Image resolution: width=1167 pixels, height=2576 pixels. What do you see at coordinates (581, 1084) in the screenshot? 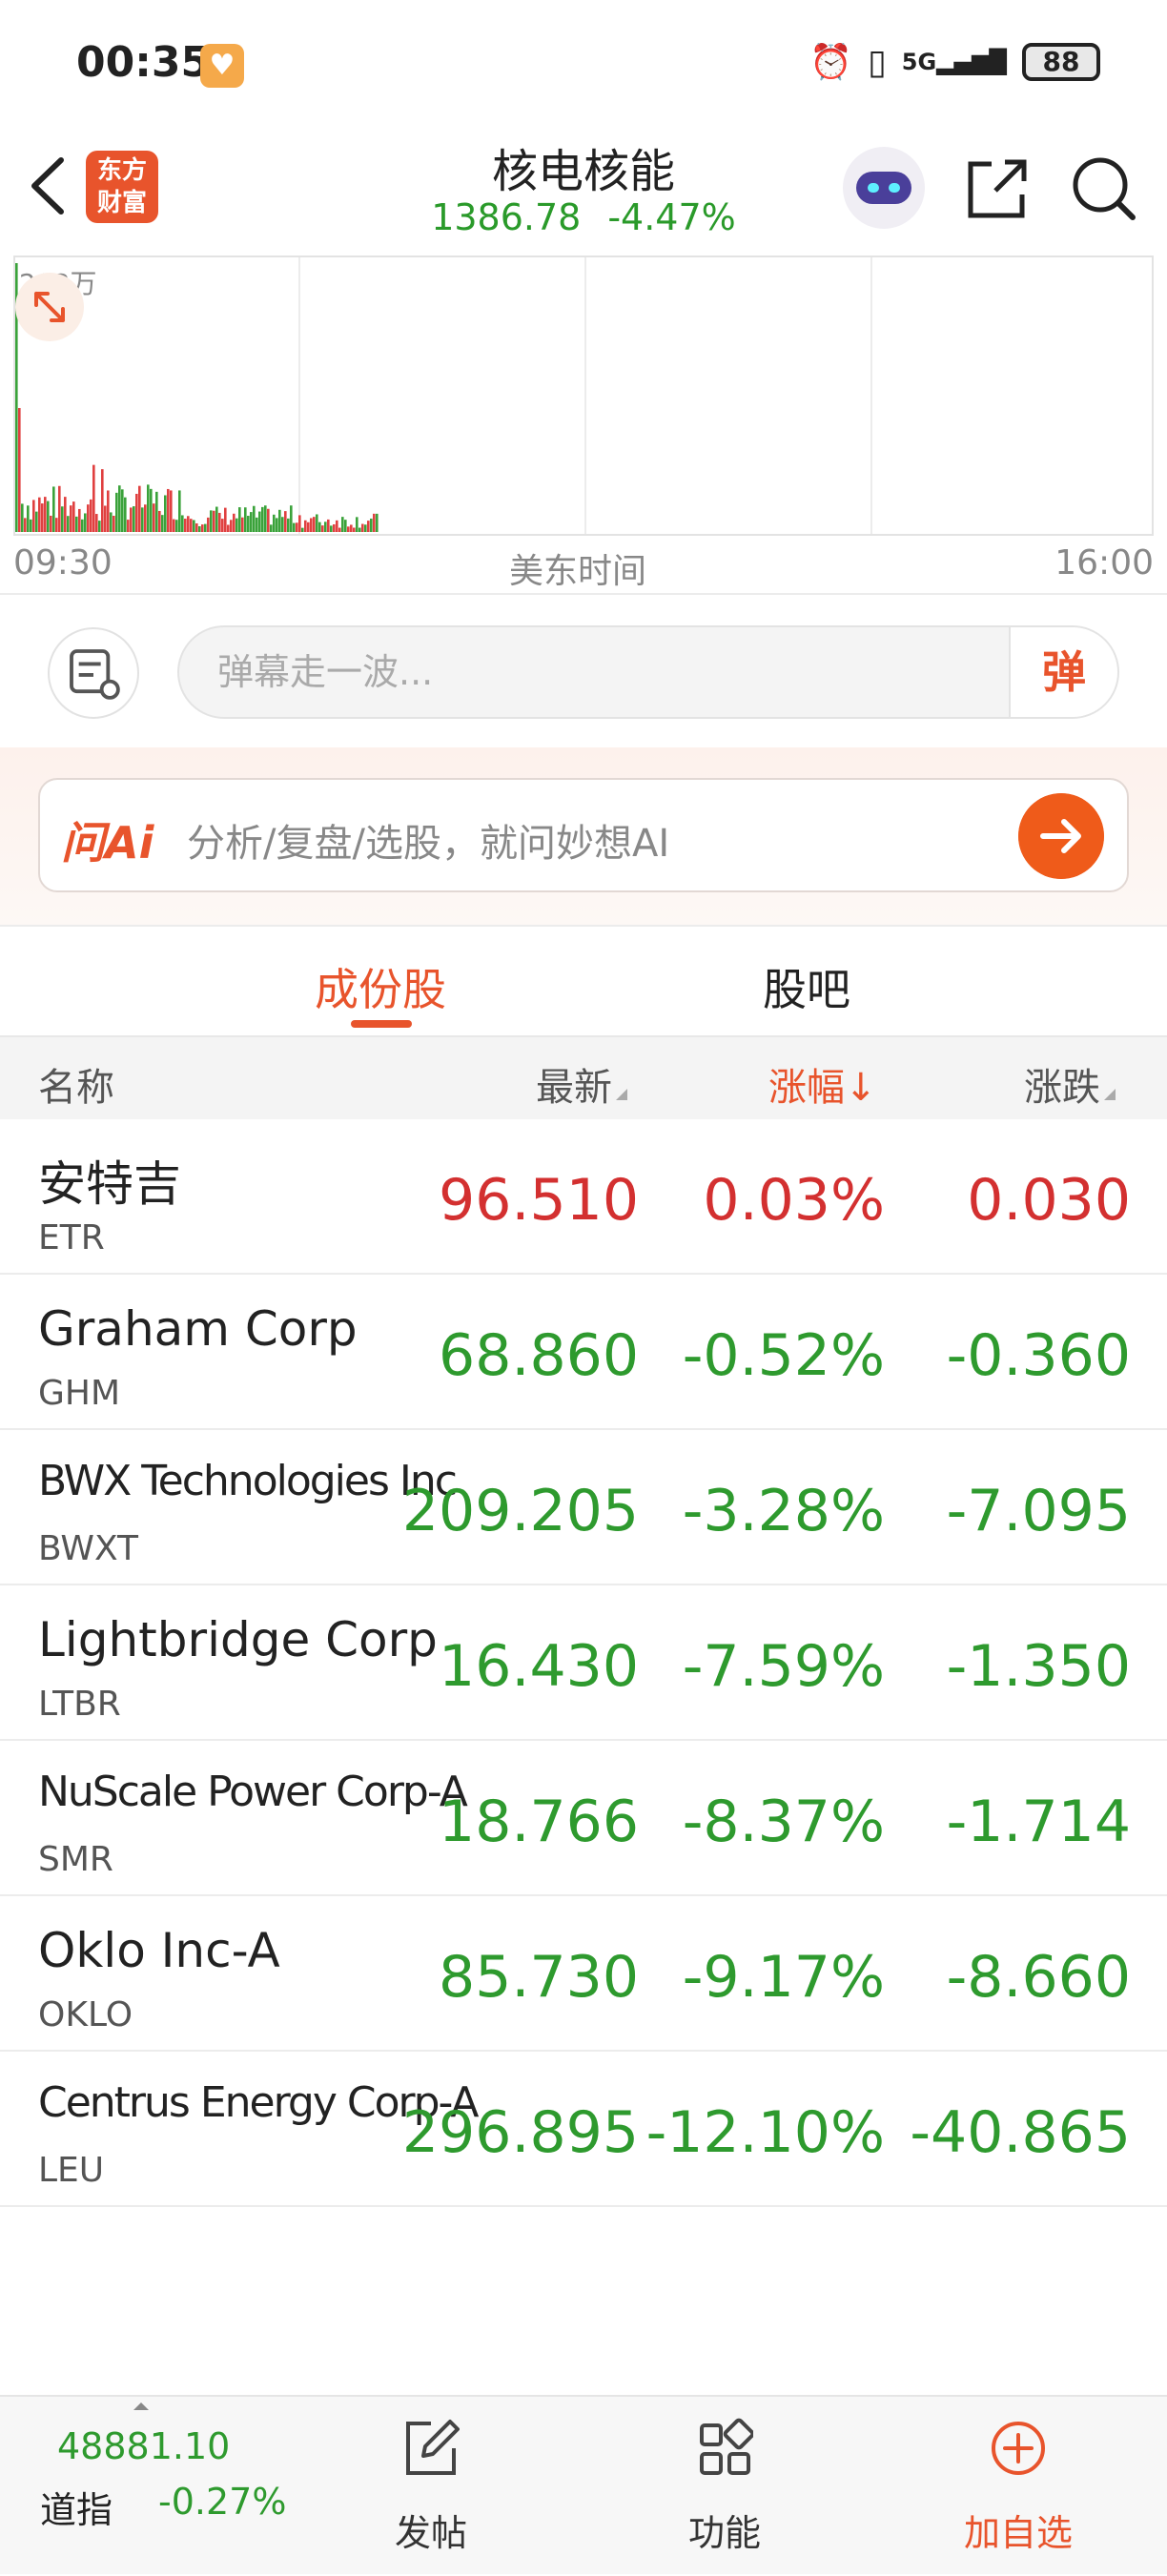
I see `col-latest: 最新` at bounding box center [581, 1084].